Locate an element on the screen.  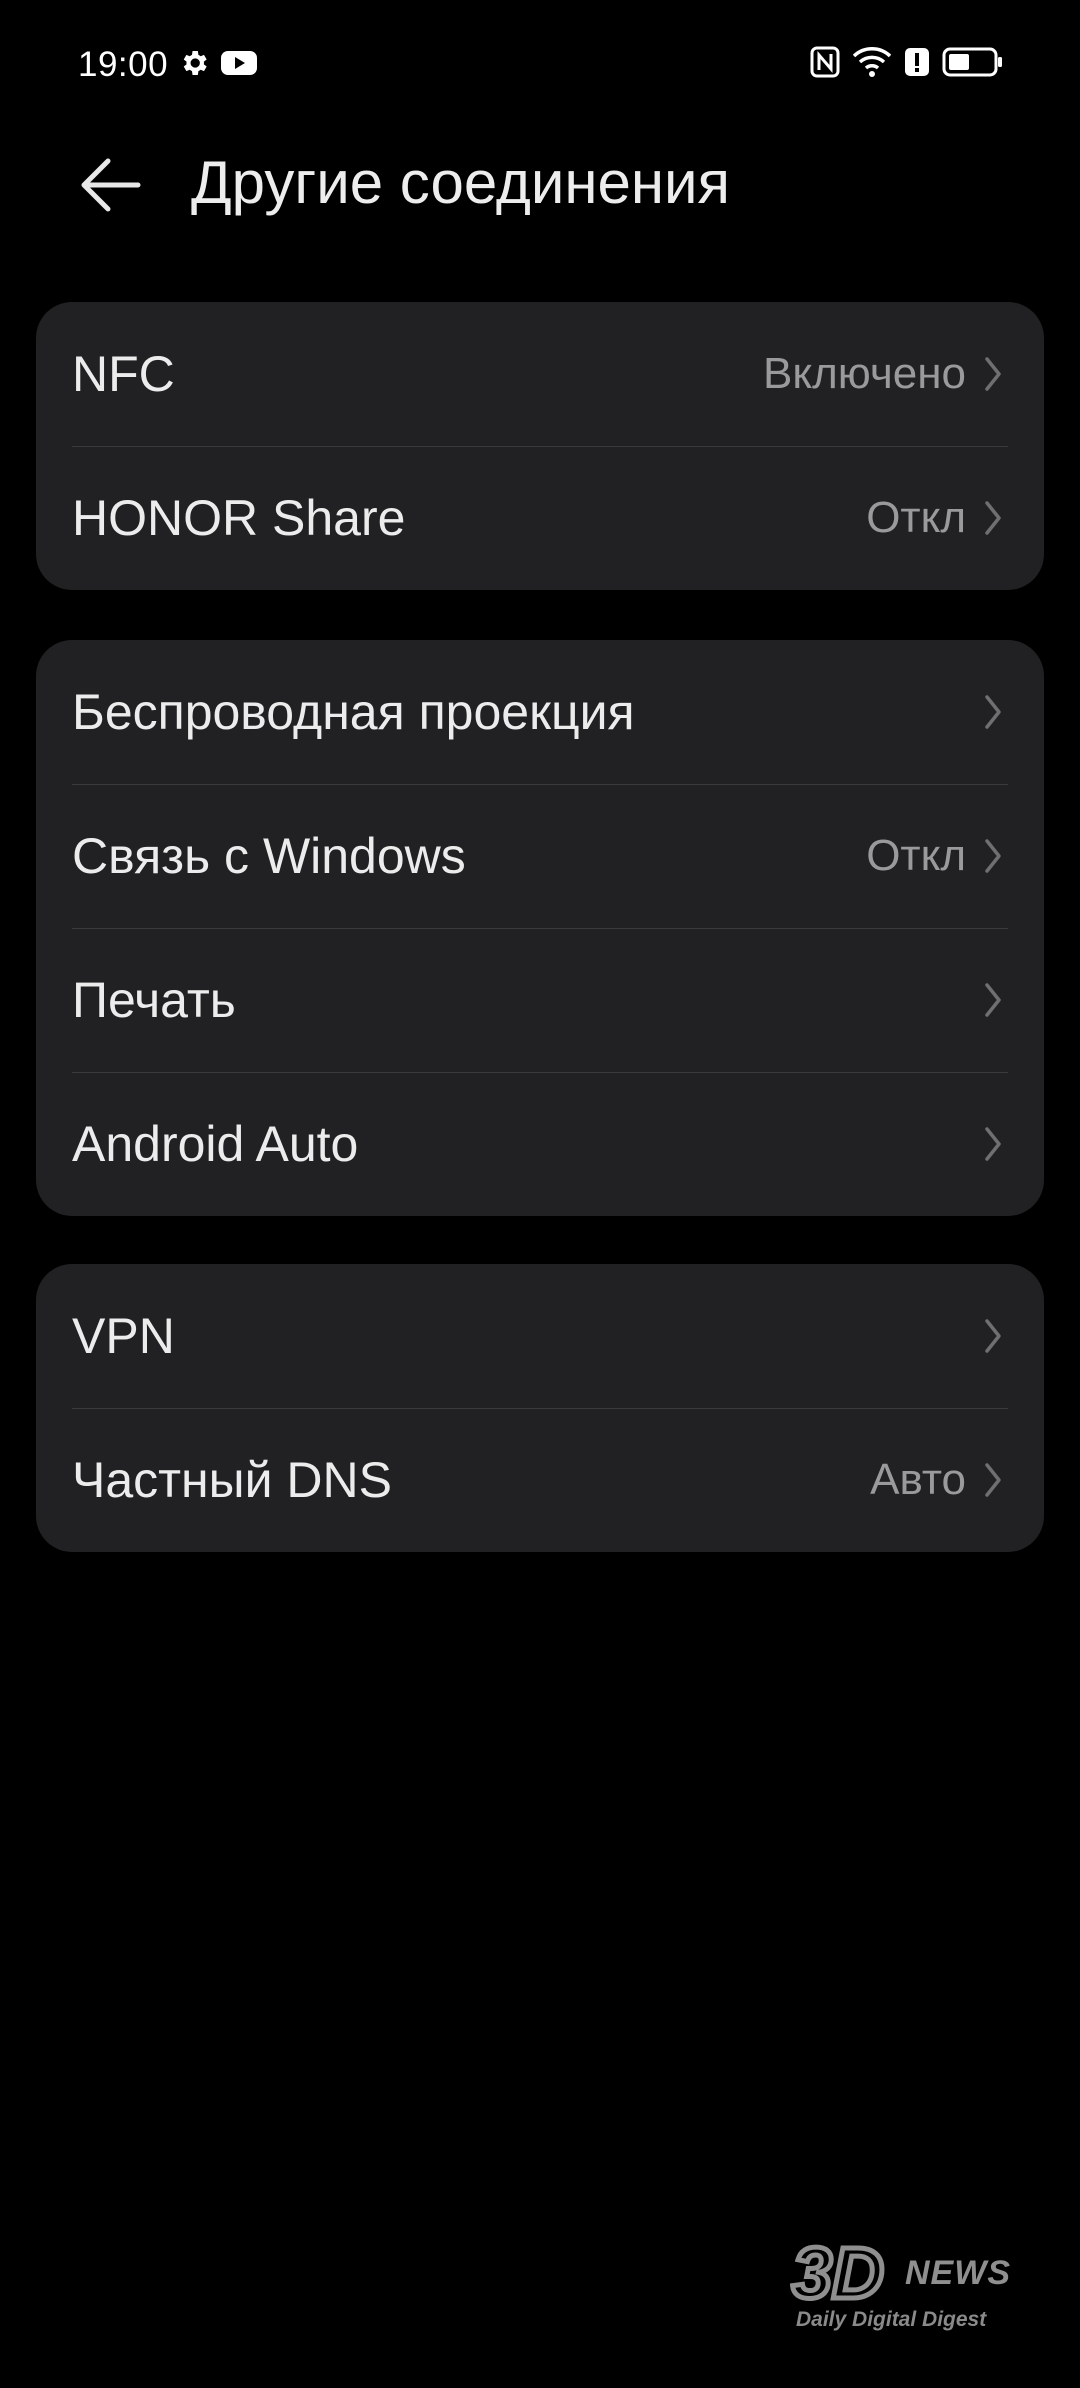
watermark-3dnews: 3D NEWS Daily Digital Digest is located at coordinates (915, 2290).